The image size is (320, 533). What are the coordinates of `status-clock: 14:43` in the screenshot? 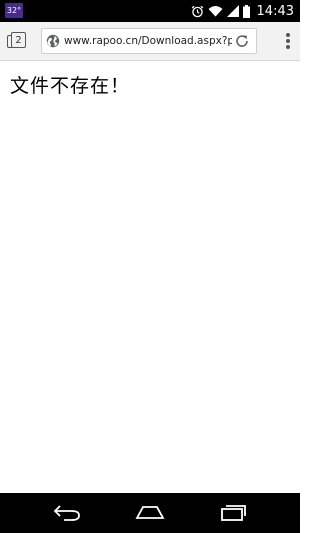 It's located at (275, 11).